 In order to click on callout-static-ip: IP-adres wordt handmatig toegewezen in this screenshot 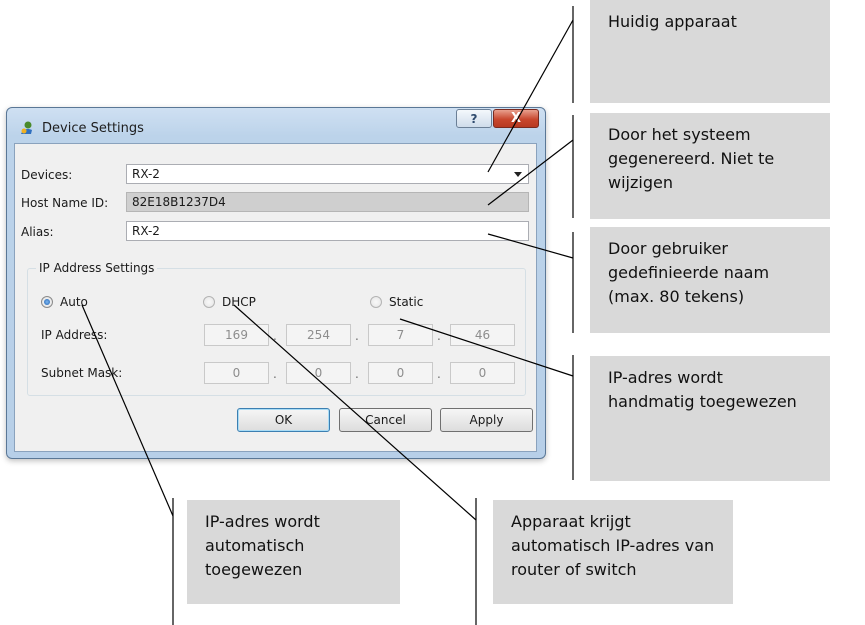, I will do `click(710, 418)`.